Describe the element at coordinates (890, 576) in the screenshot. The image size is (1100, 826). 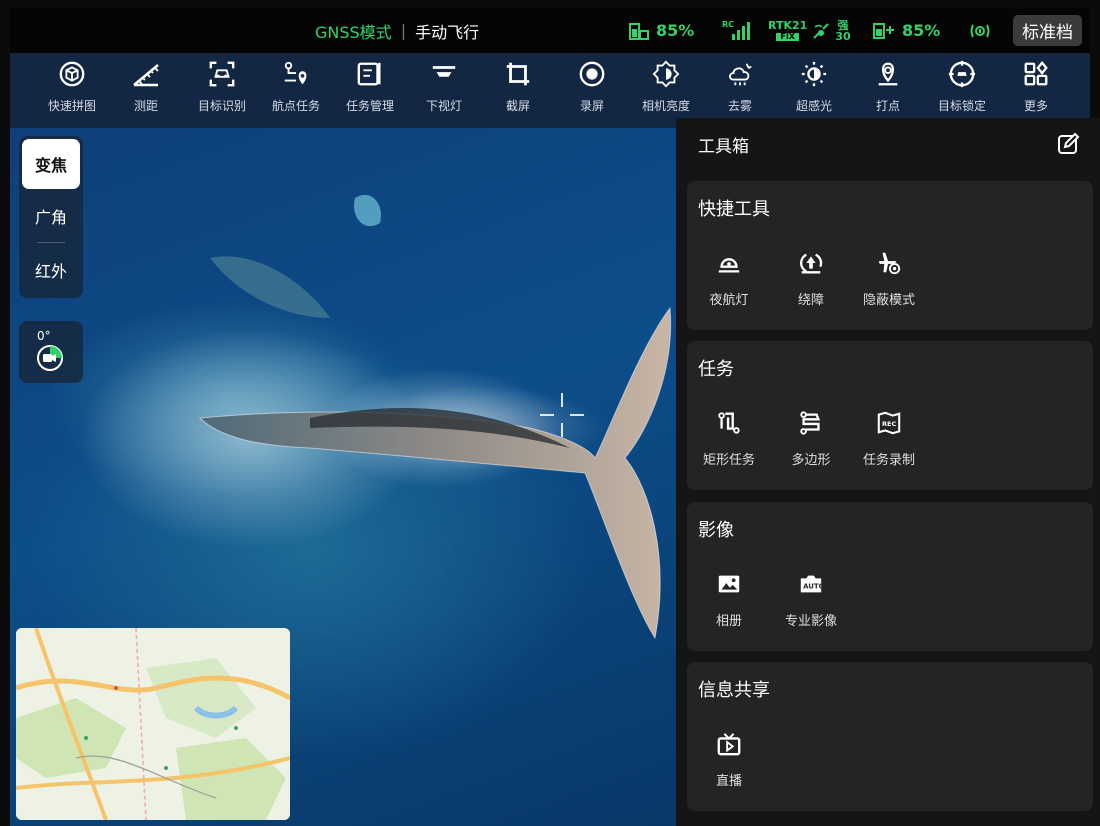
I see `toolbox-section: 影像相册 AUTO 专业影像` at that location.